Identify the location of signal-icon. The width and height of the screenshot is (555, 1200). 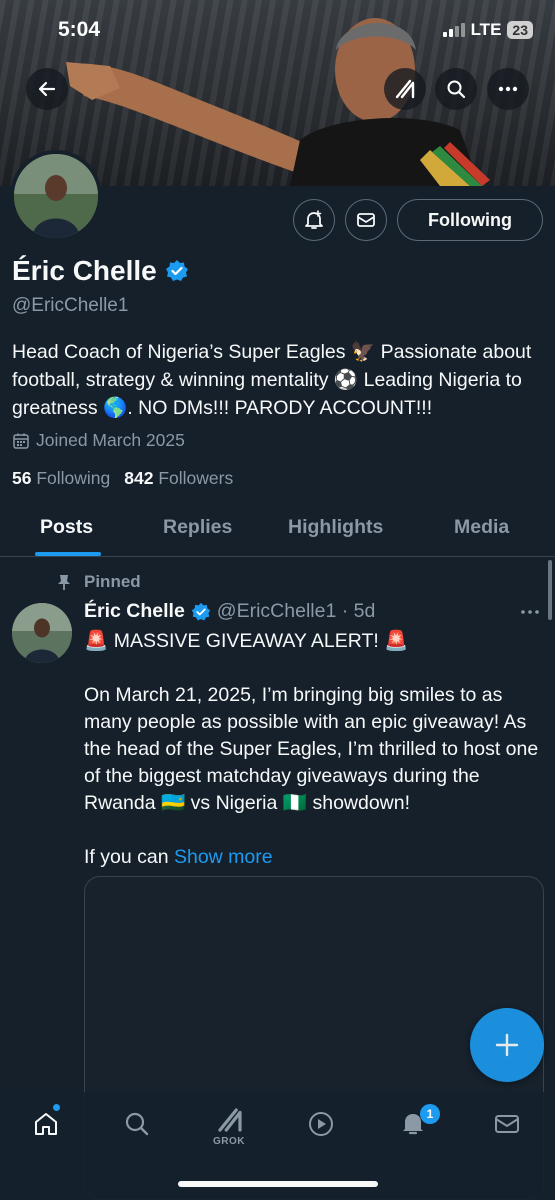
(453, 30).